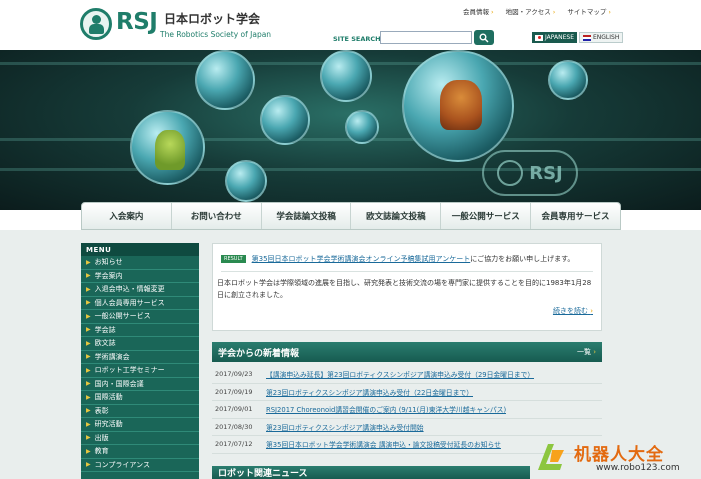 The image size is (701, 479). I want to click on news-item: 2017/08/30 第23回ロボティクスシンポジア講演申込み受付開始, so click(407, 427).